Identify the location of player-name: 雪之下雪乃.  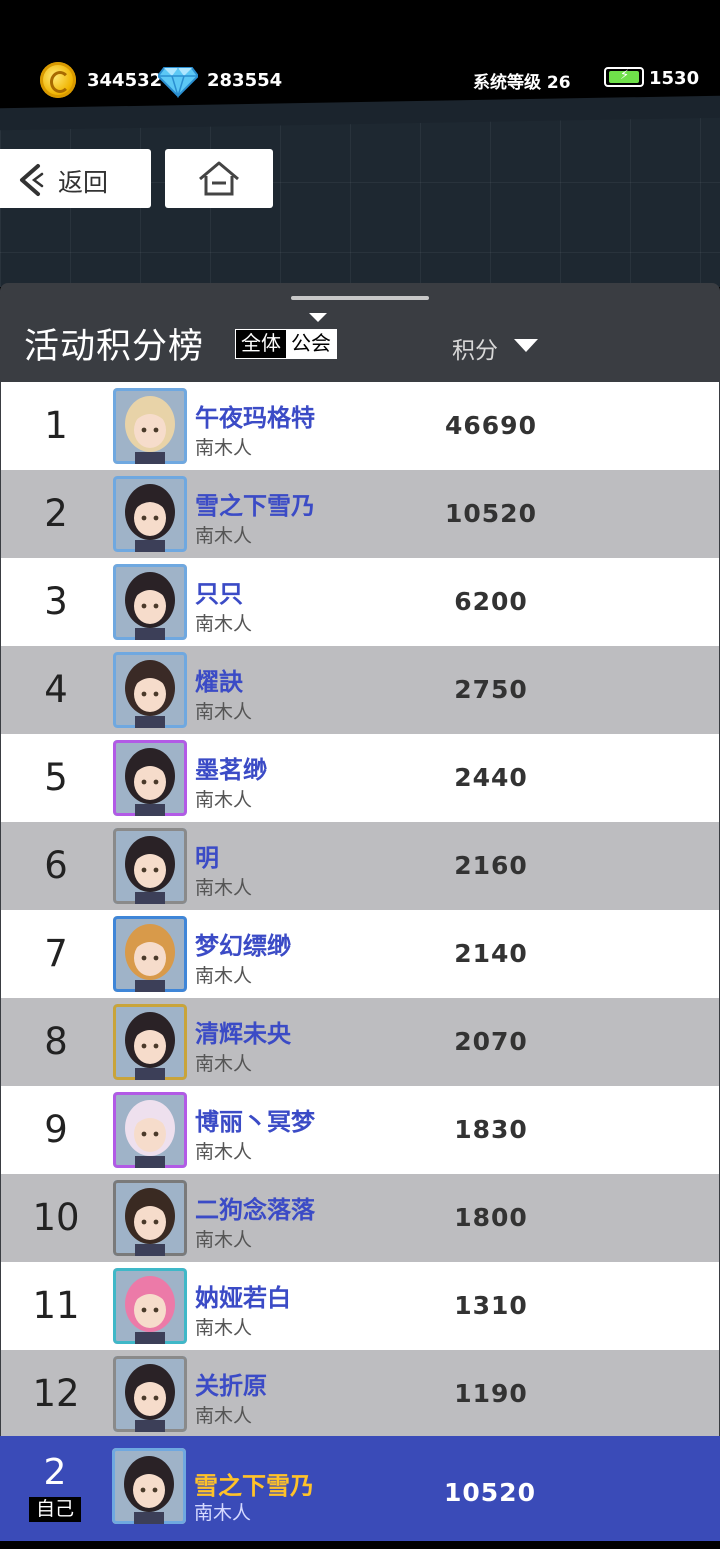
(255, 503).